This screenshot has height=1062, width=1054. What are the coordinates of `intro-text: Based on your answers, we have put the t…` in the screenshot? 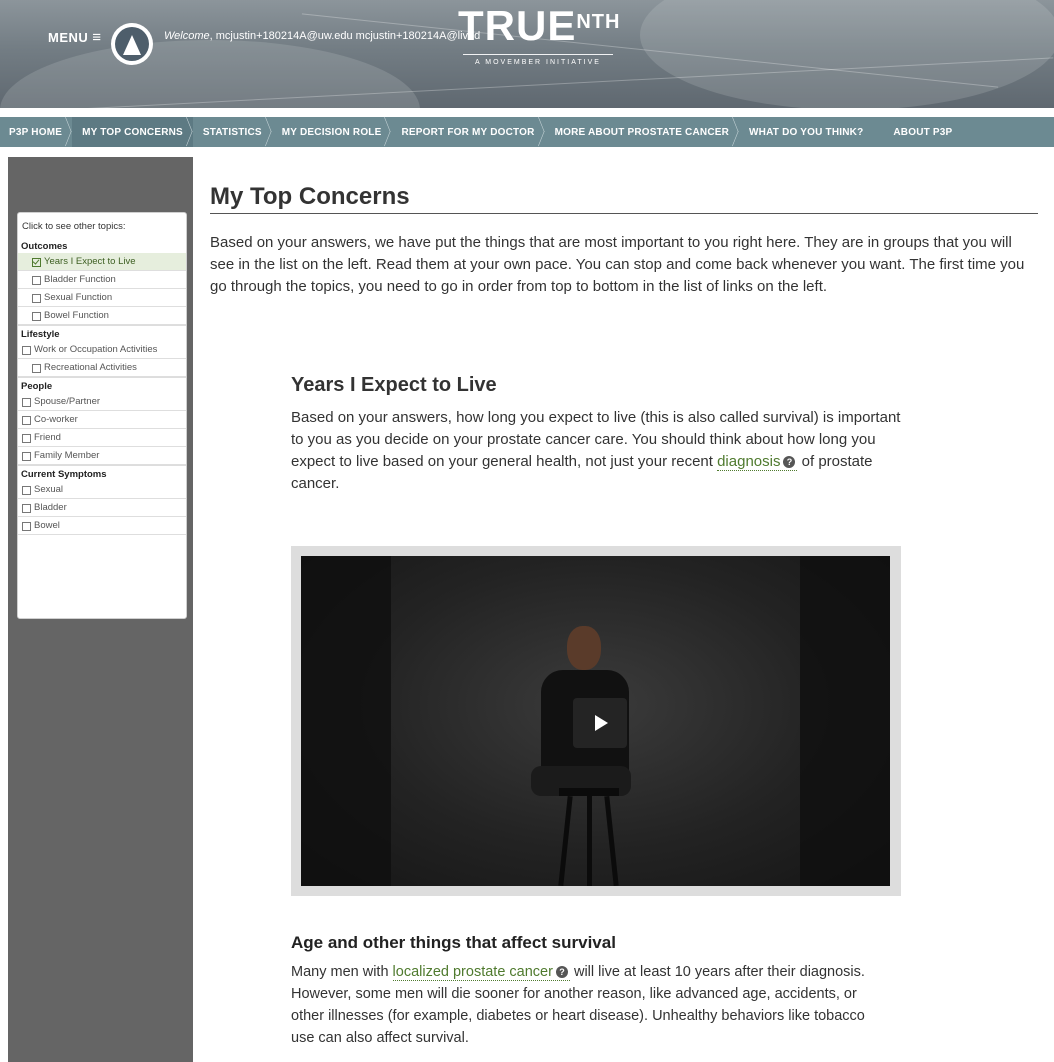 It's located at (617, 264).